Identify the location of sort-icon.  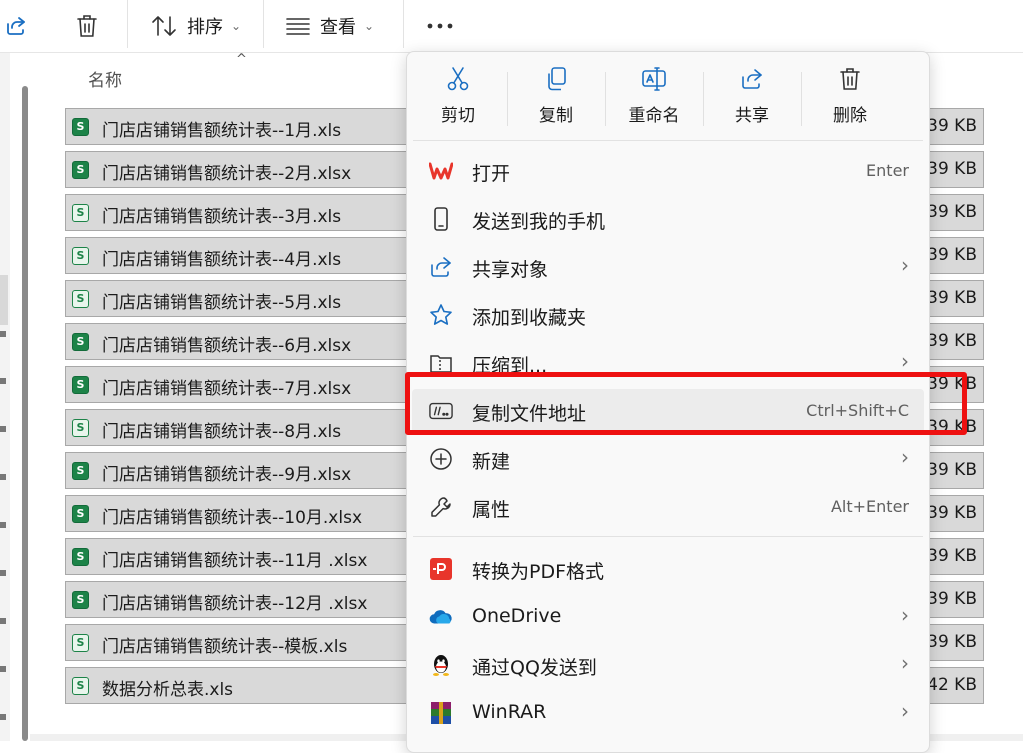
(164, 26).